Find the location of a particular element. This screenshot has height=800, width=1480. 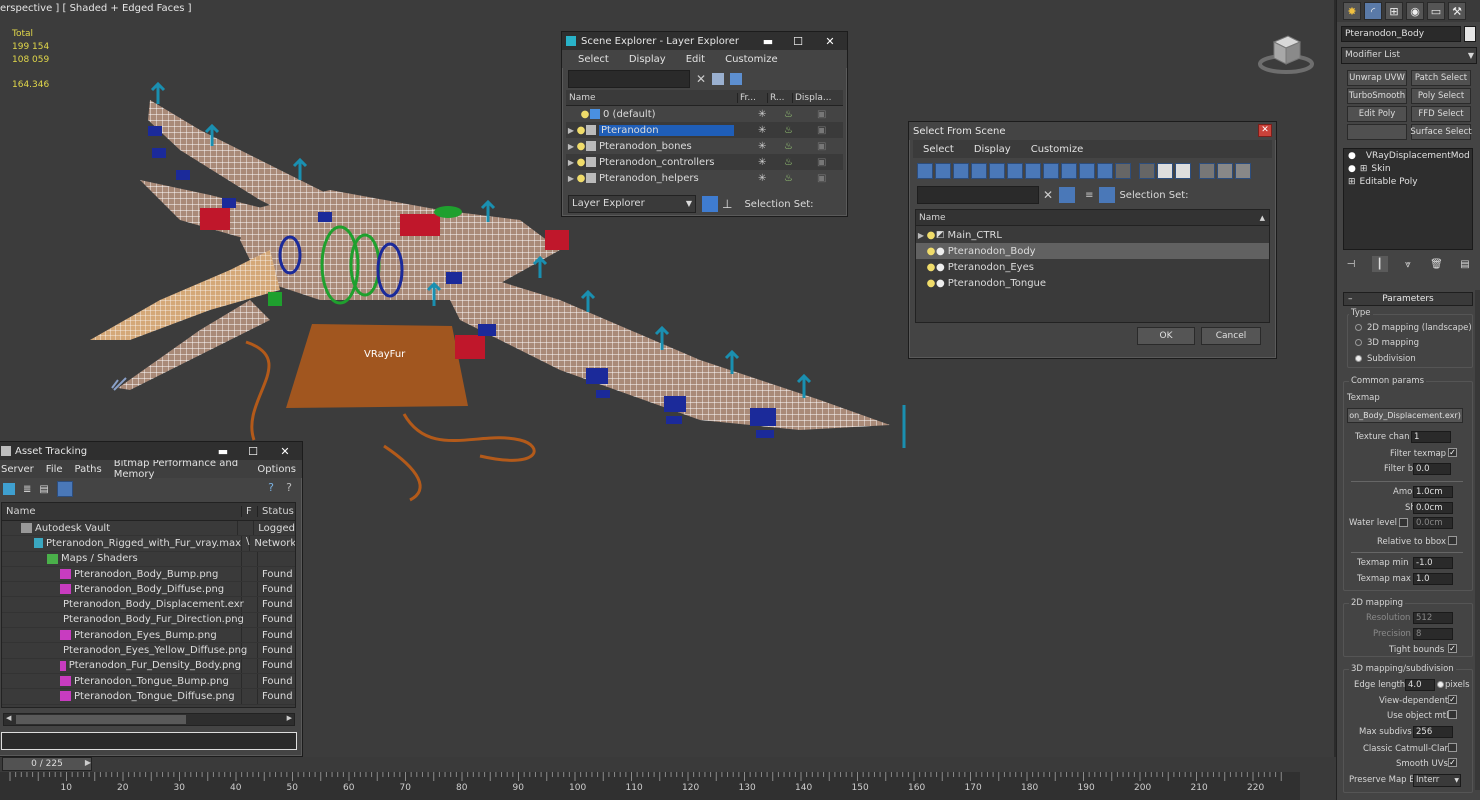

scene-explorer-search-input is located at coordinates (629, 79).